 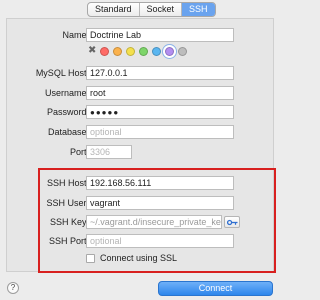 I want to click on password-label: Password:, so click(x=67, y=112).